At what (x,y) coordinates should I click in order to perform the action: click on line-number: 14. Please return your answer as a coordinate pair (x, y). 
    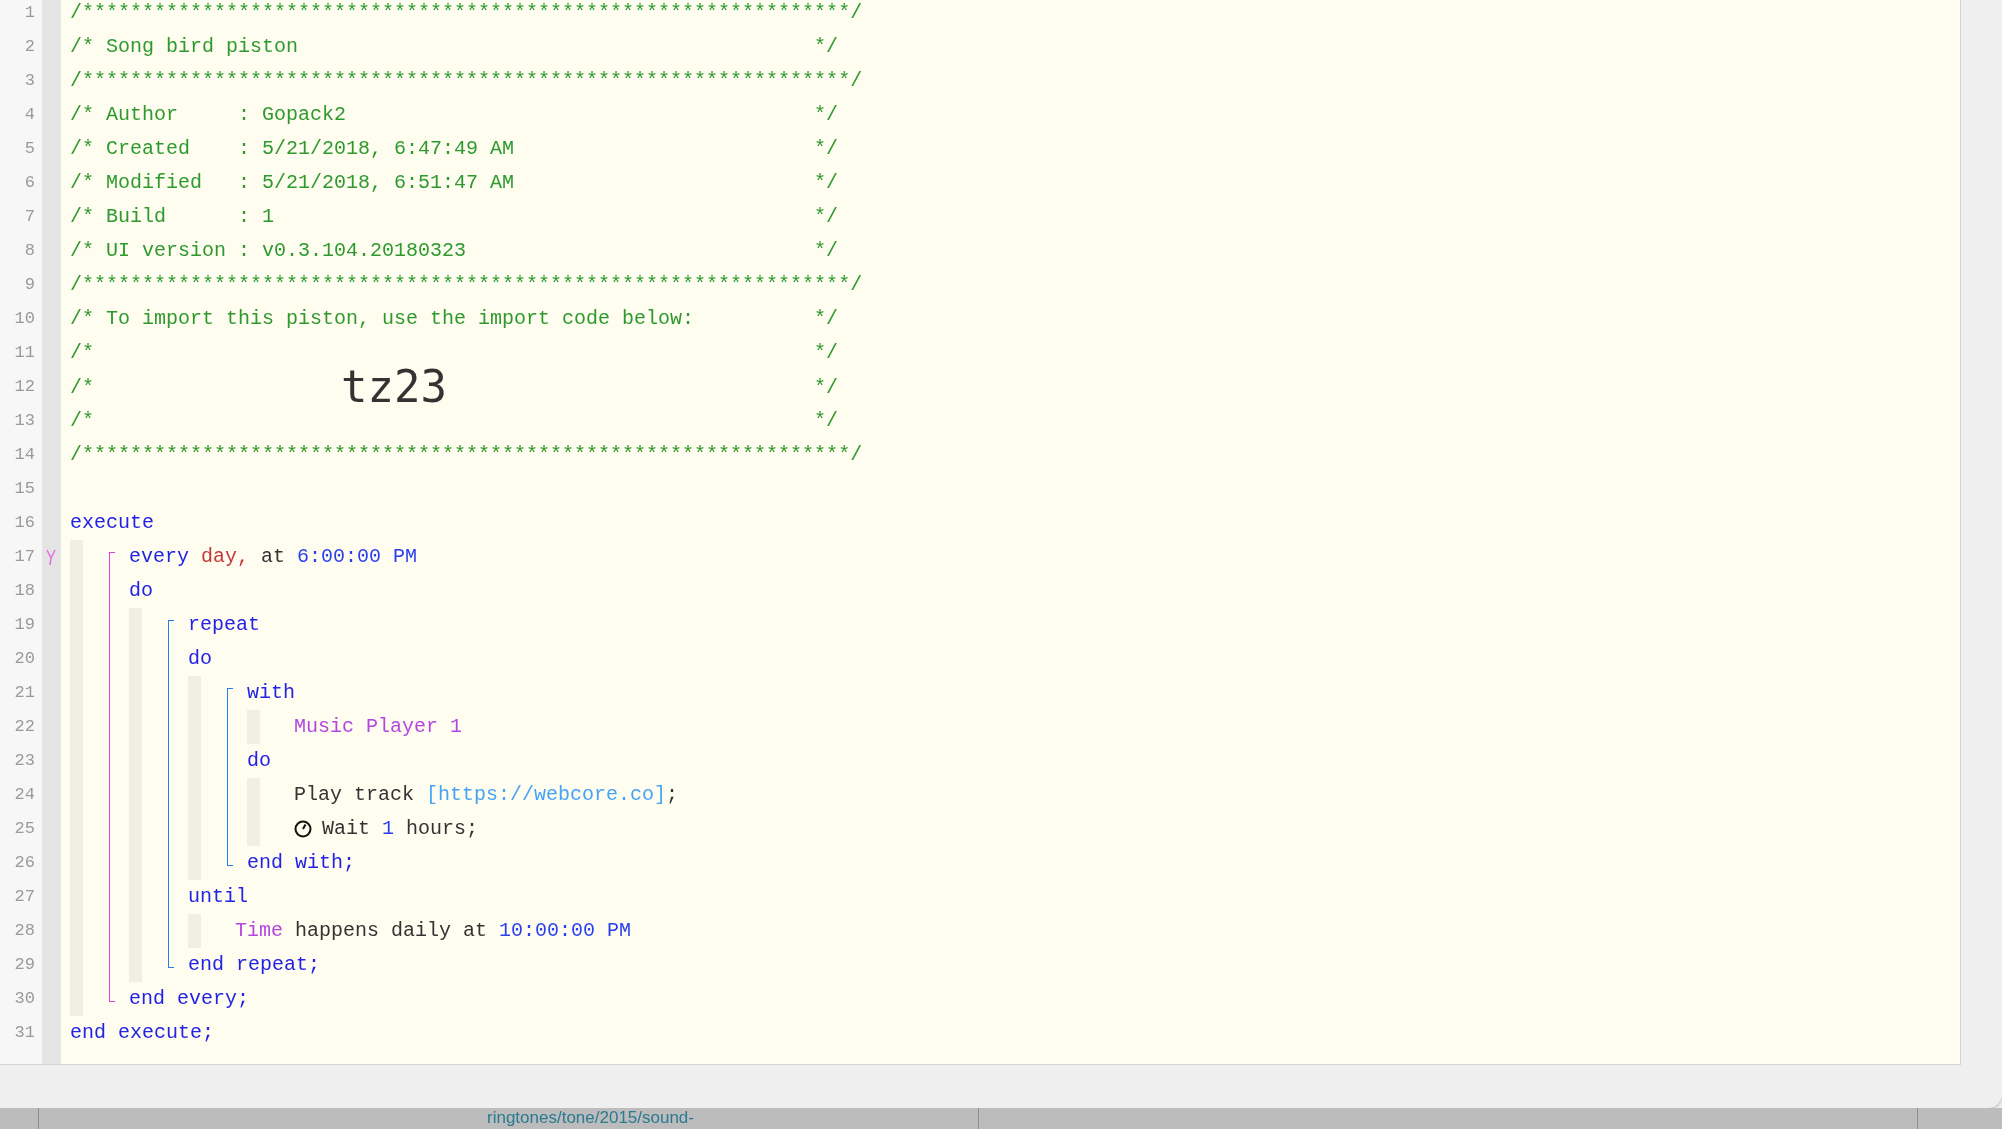
    Looking at the image, I should click on (24, 455).